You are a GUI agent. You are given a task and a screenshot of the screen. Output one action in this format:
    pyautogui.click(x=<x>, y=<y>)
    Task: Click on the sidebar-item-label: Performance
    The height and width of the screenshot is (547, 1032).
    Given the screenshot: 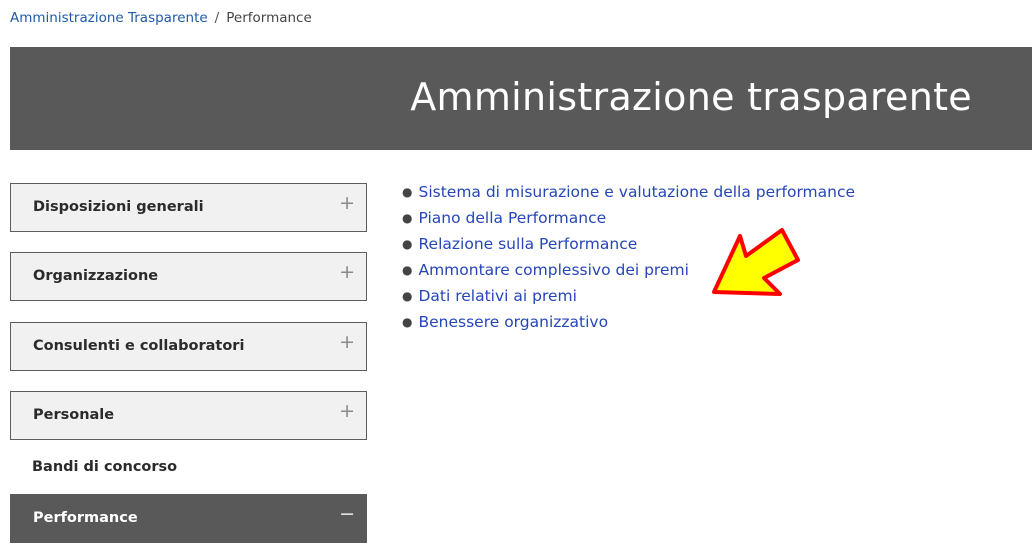 What is the action you would take?
    pyautogui.click(x=85, y=518)
    